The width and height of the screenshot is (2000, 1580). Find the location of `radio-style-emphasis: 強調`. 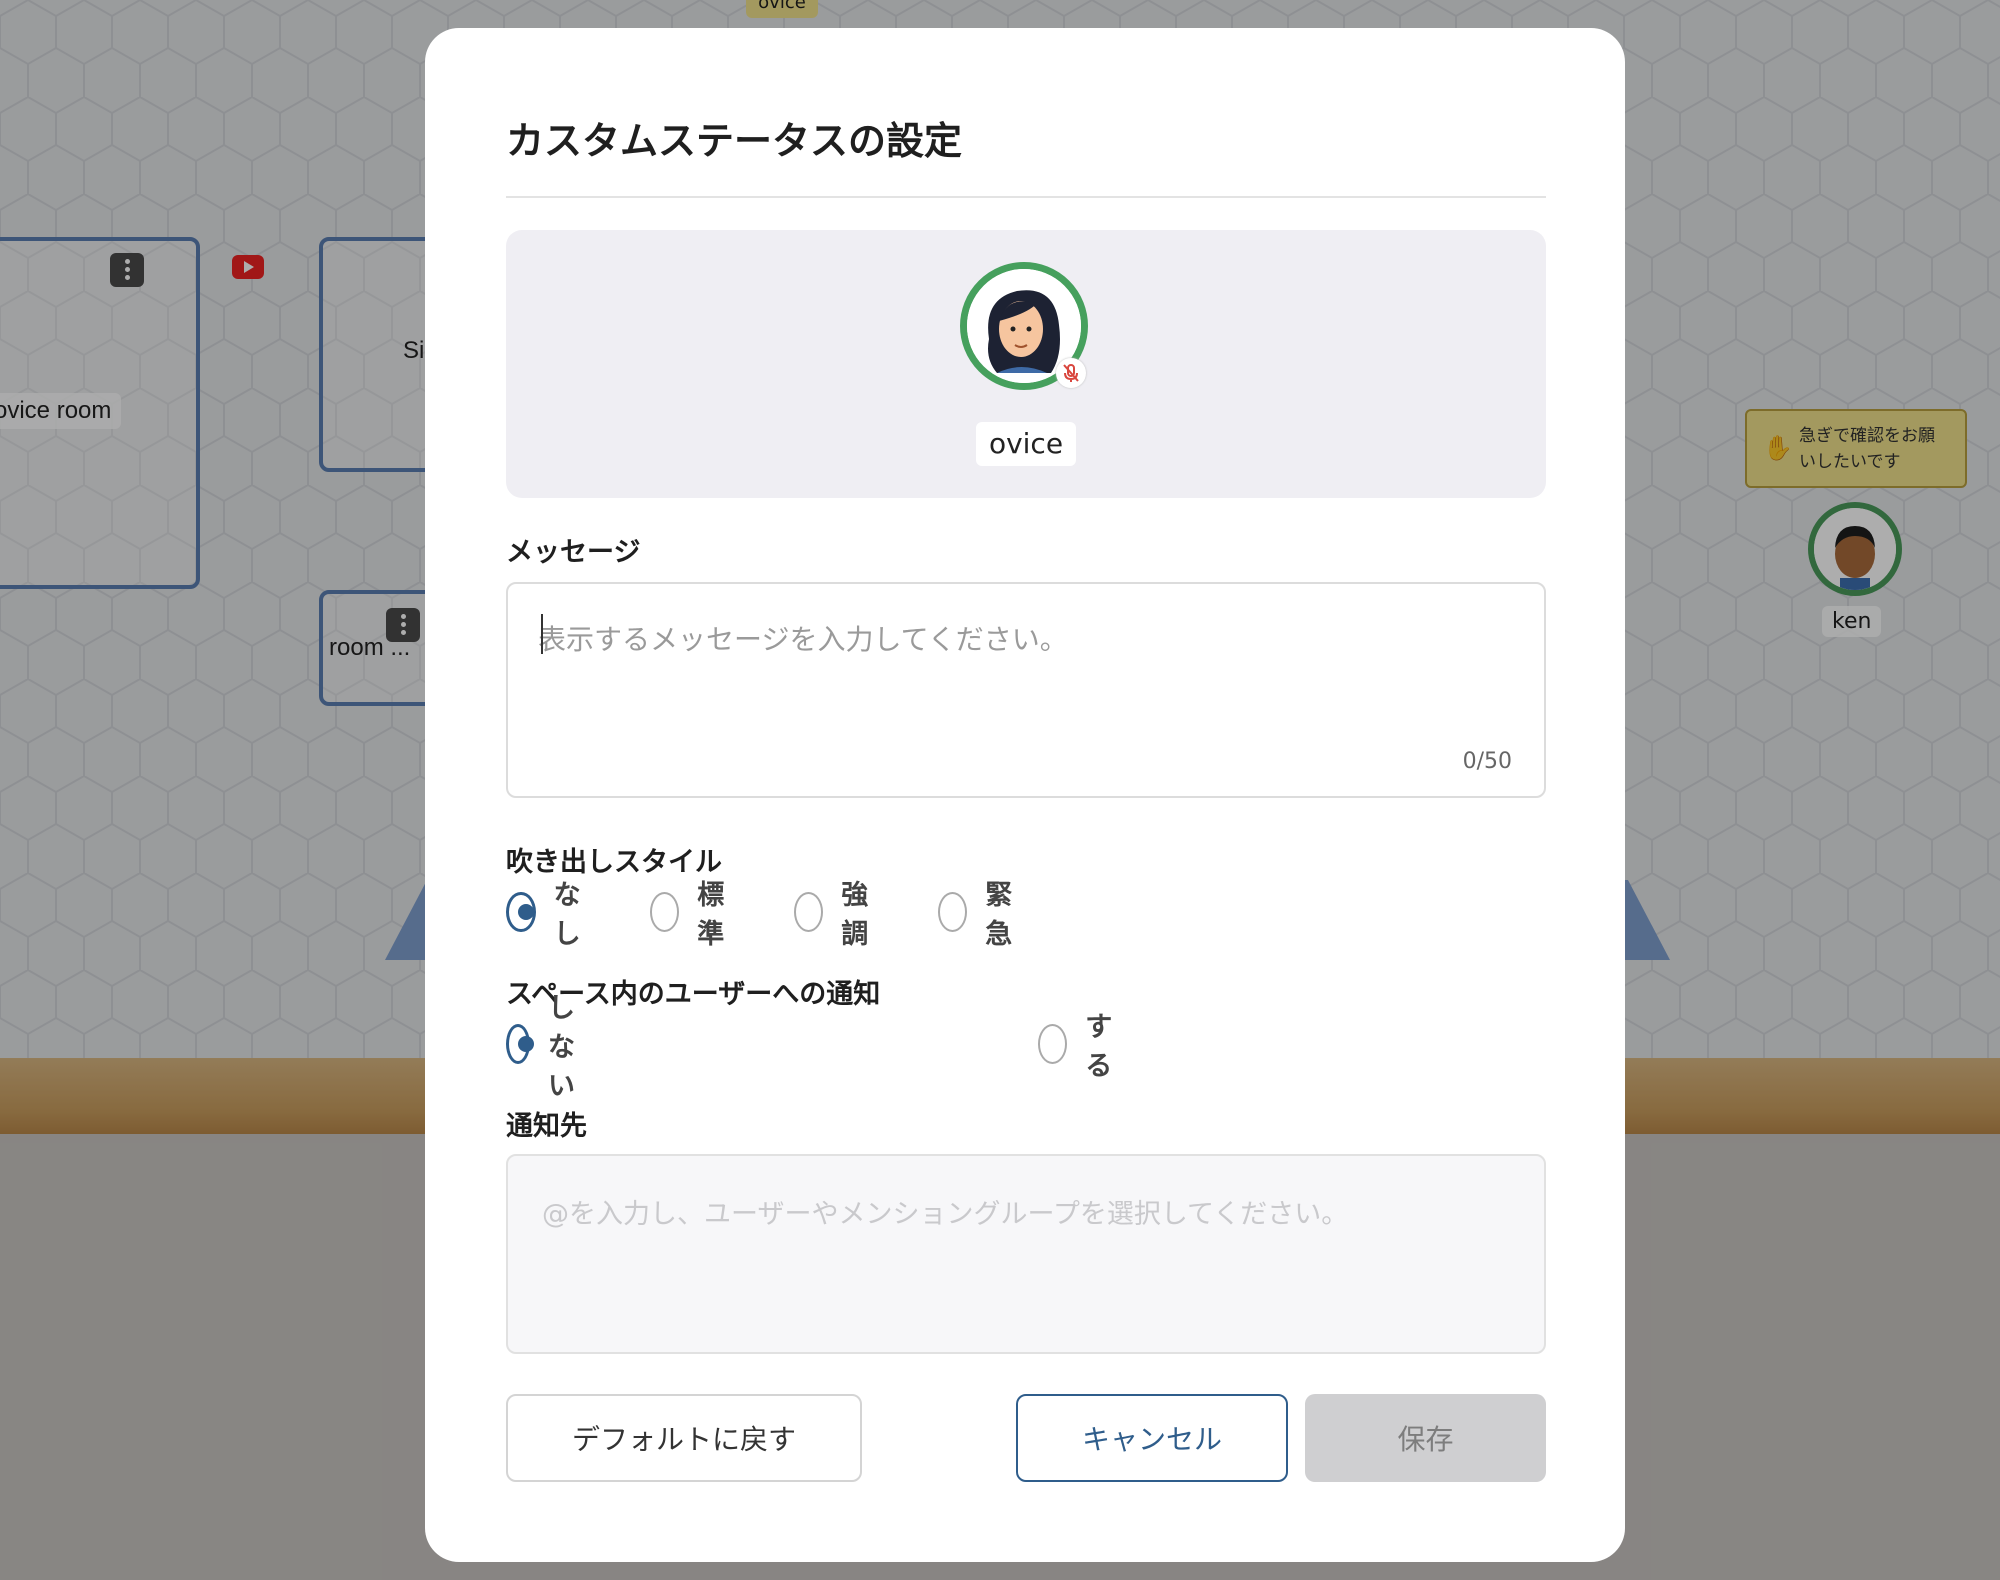

radio-style-emphasis: 強調 is located at coordinates (836, 915).